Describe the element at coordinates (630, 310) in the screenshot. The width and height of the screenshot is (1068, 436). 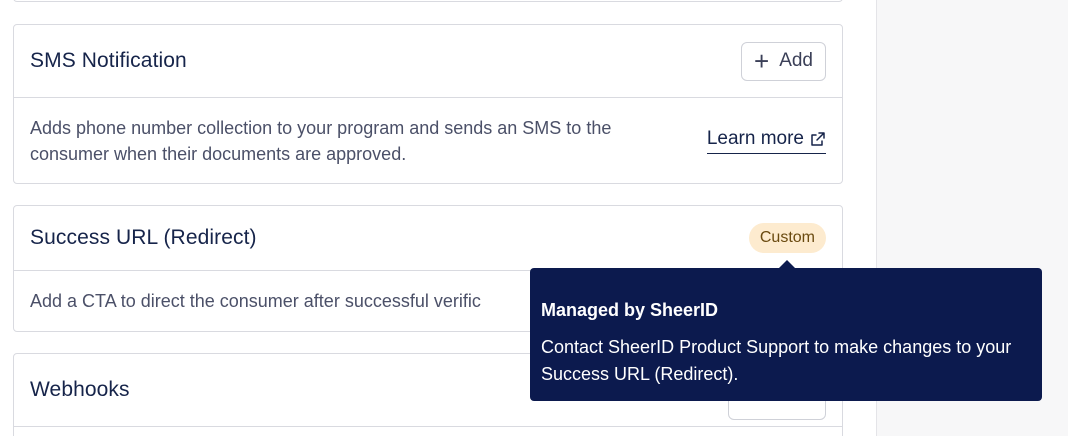
I see `tooltip-title: Managed by SheerID` at that location.